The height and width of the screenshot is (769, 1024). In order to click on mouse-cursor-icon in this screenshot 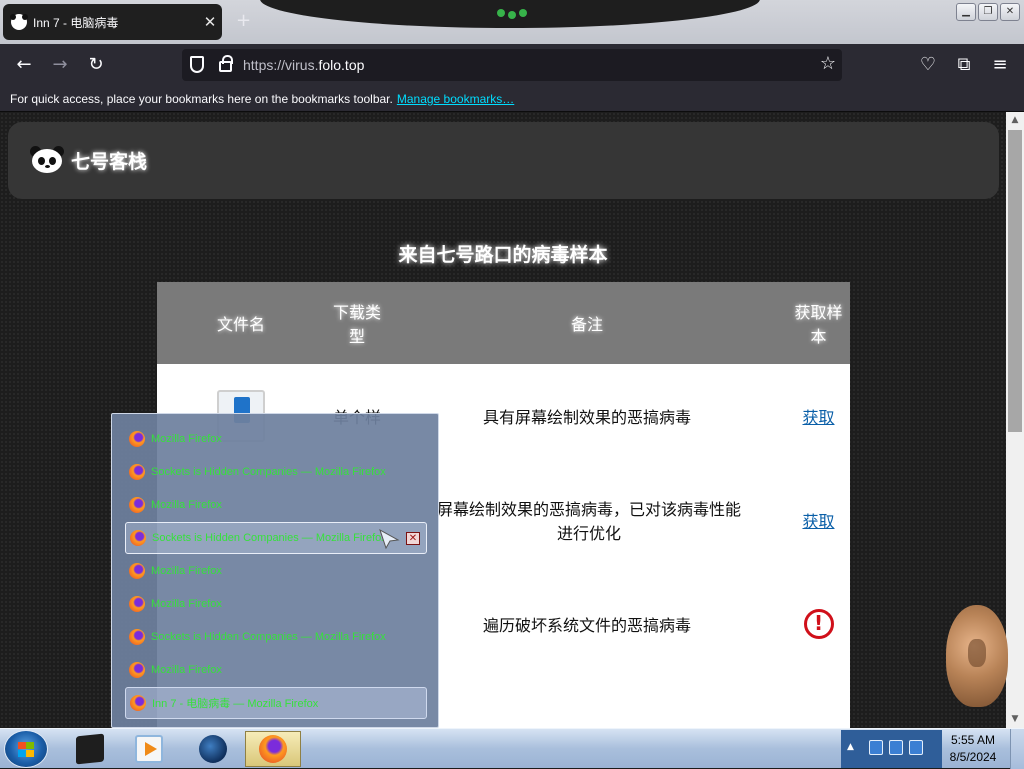, I will do `click(389, 539)`.